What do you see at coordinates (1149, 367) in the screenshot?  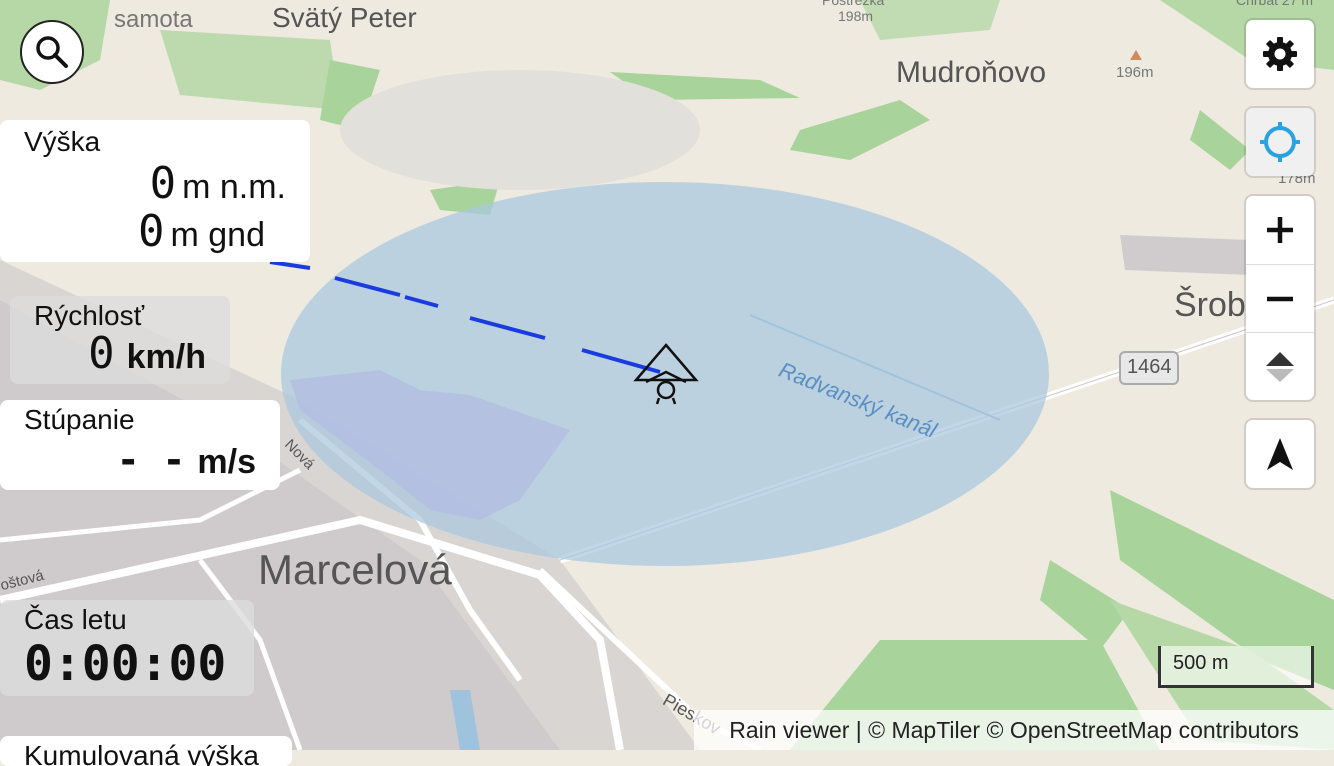 I see `map-label-road-1464: 1464` at bounding box center [1149, 367].